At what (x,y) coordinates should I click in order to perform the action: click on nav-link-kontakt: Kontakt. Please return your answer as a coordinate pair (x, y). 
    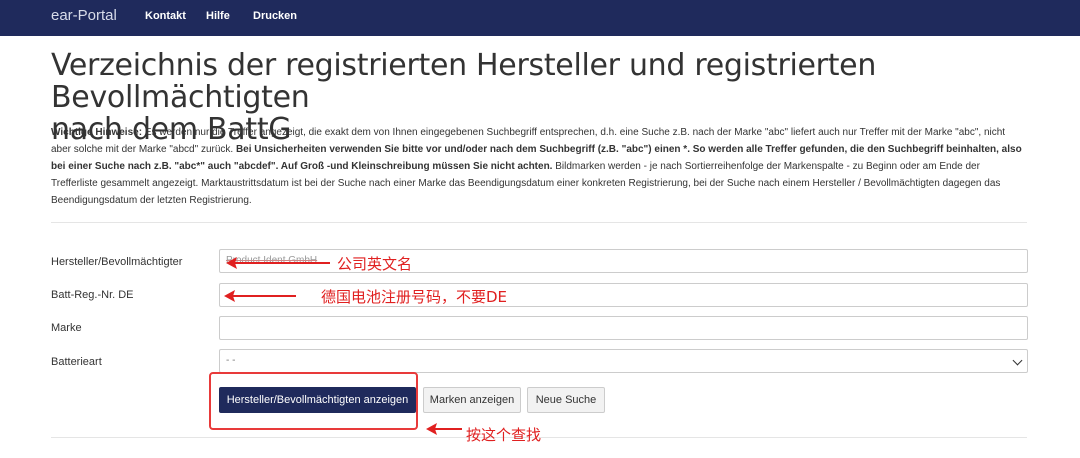
    Looking at the image, I should click on (165, 16).